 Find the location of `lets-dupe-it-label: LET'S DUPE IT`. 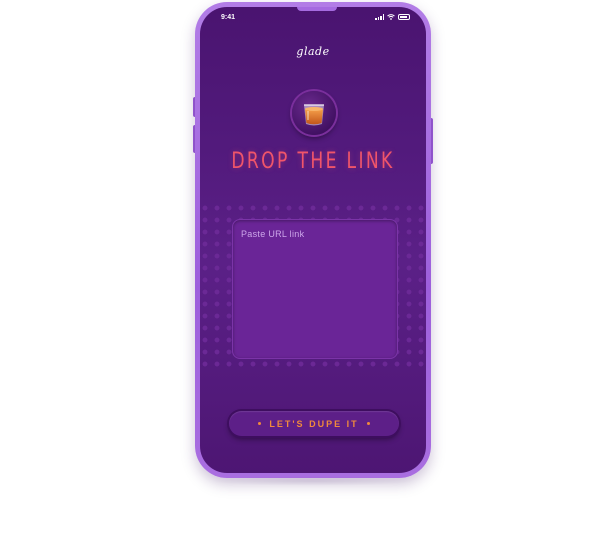

lets-dupe-it-label: LET'S DUPE IT is located at coordinates (314, 423).